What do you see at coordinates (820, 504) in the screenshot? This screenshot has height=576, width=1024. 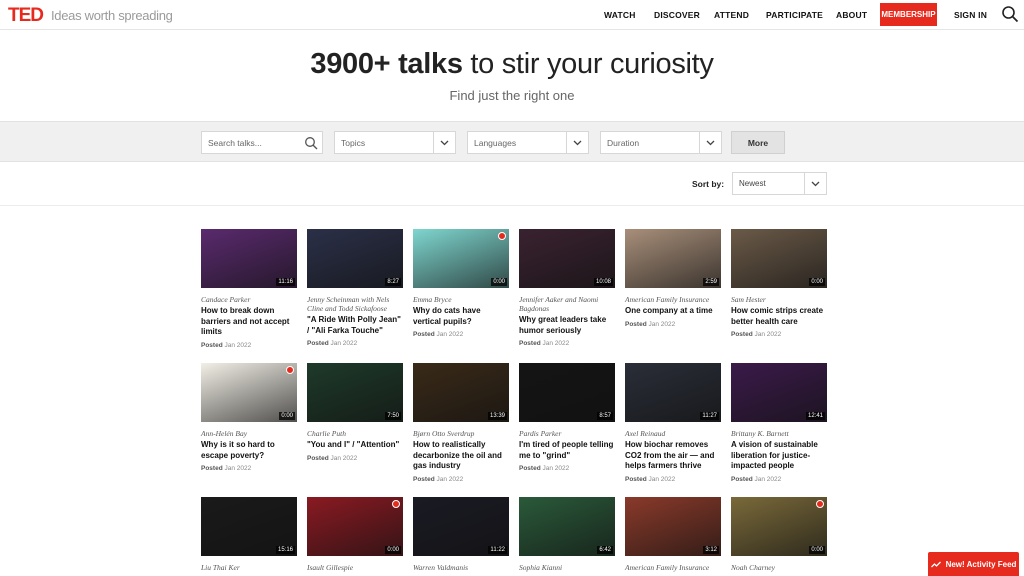 I see `new-badge-icon` at bounding box center [820, 504].